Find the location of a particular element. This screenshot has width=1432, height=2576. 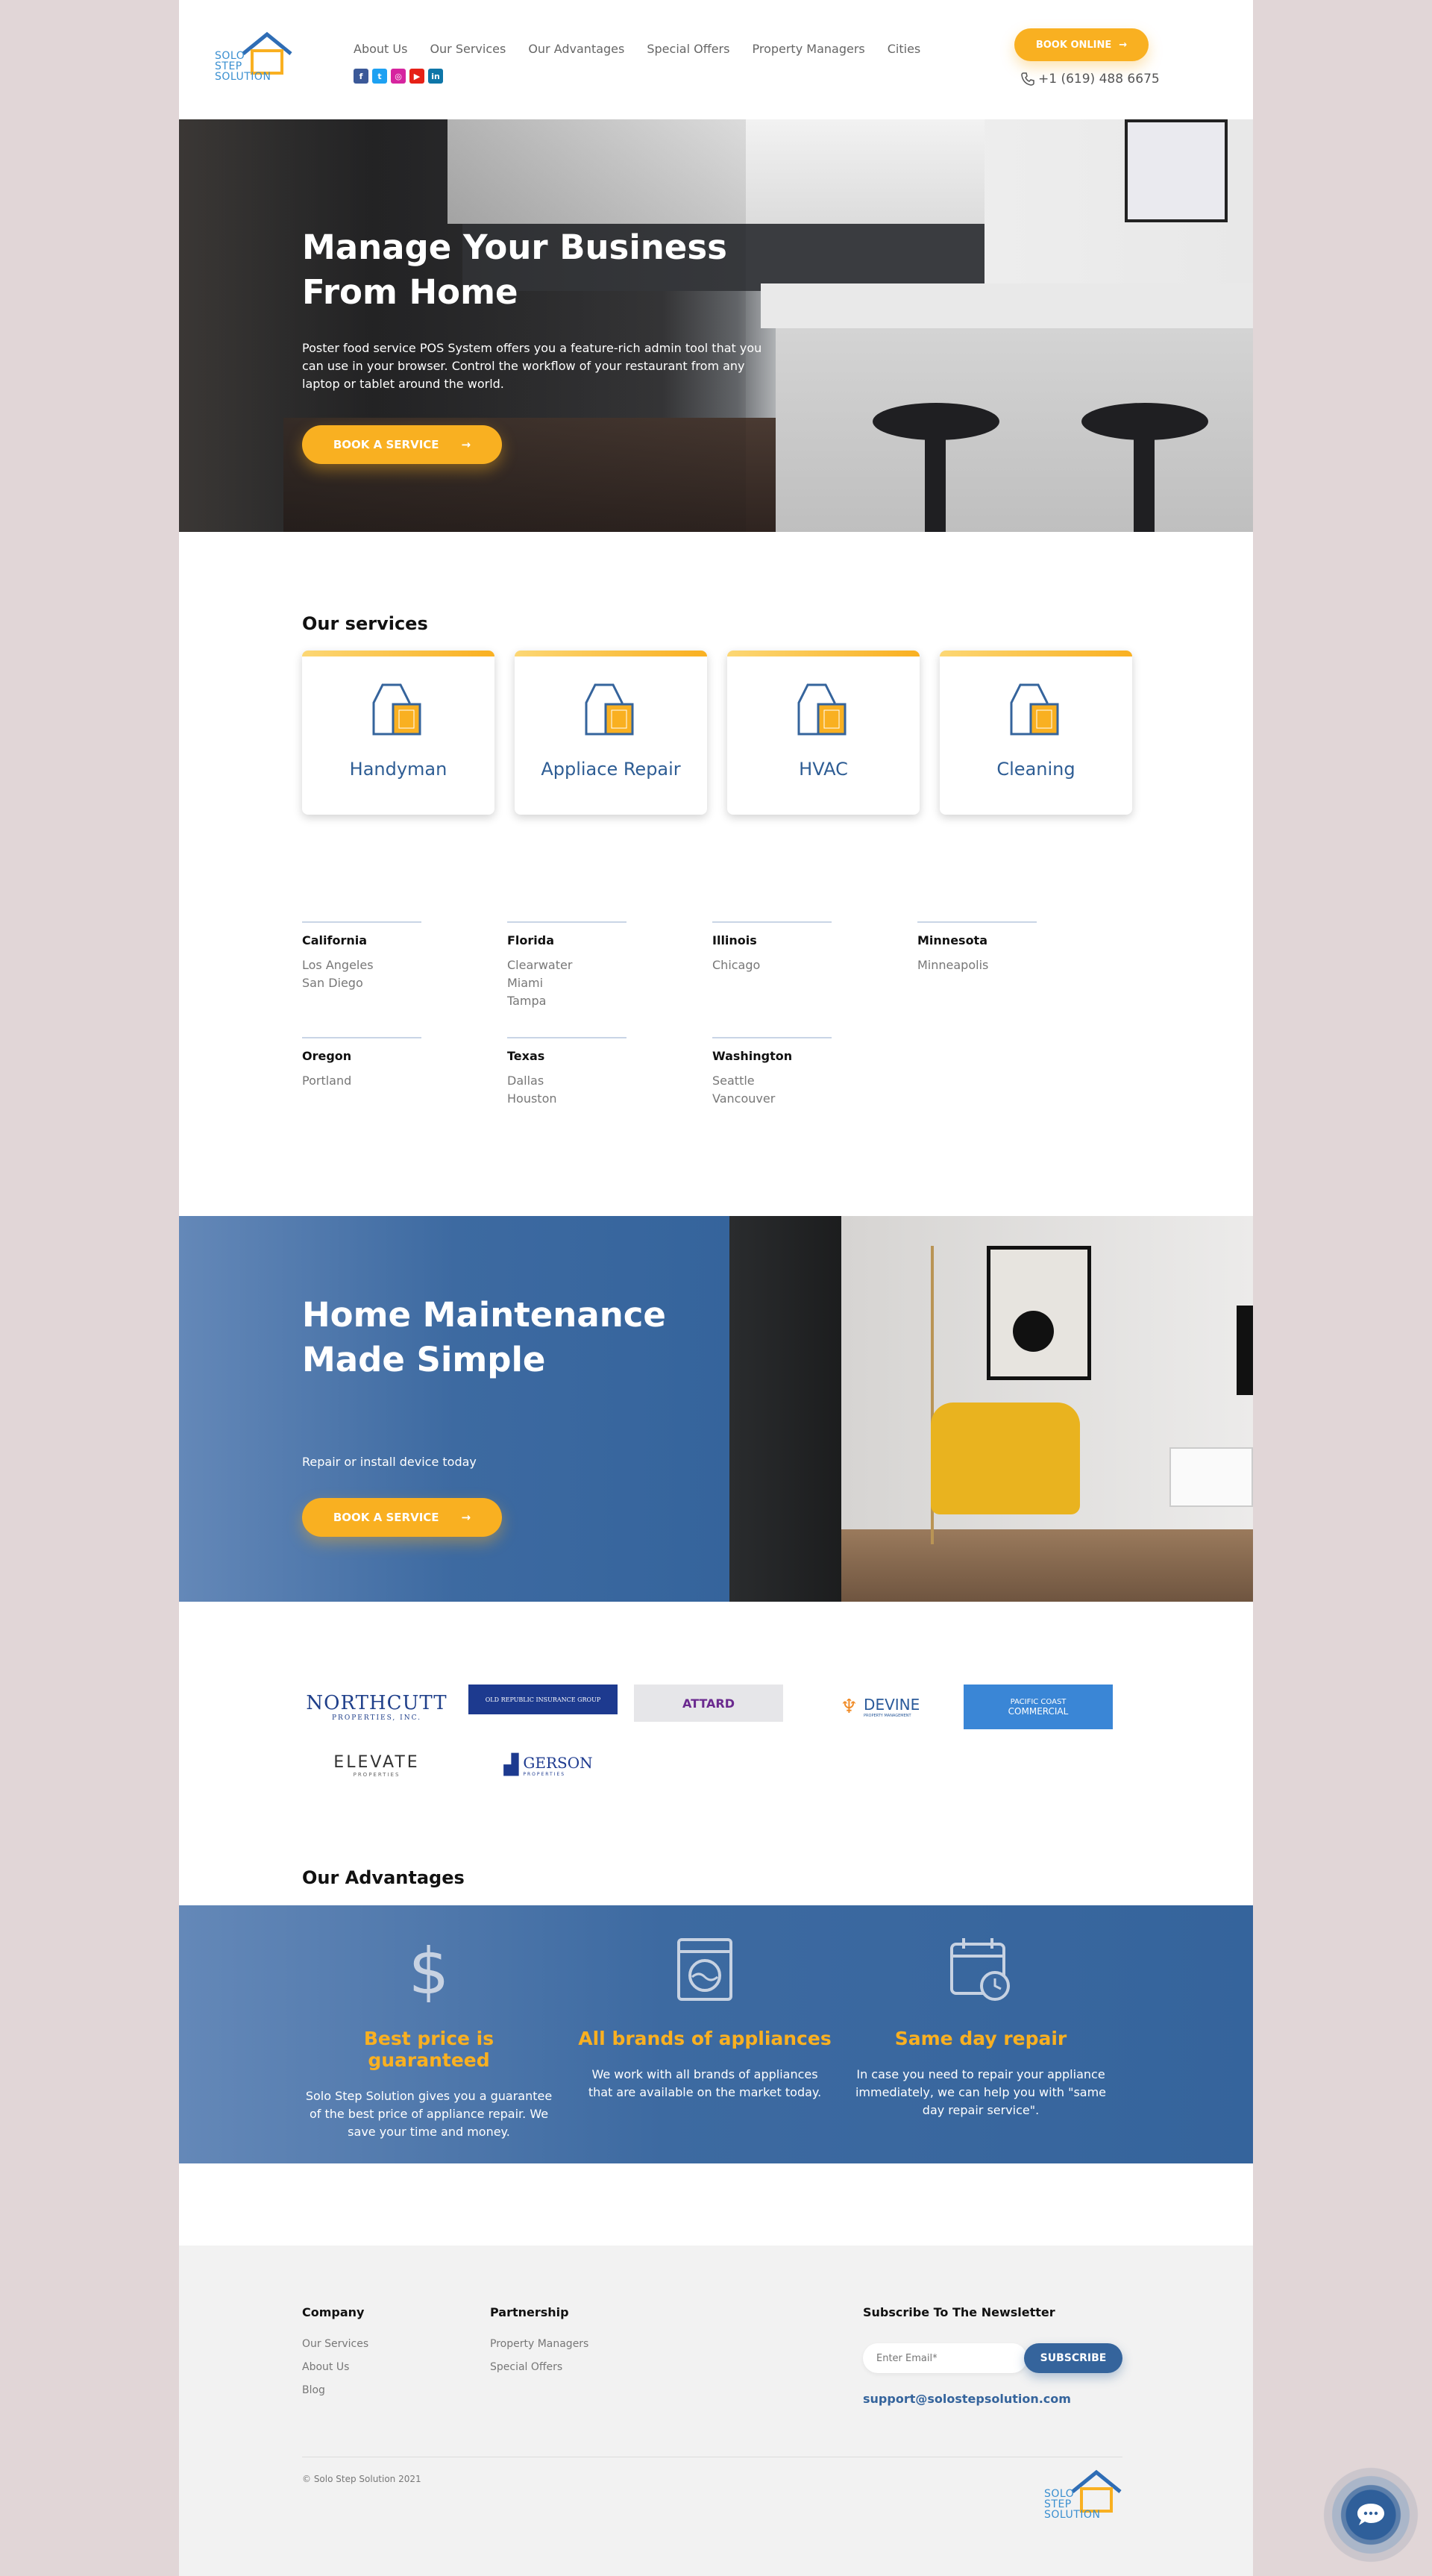

partner-name: DEVINE is located at coordinates (892, 1705).